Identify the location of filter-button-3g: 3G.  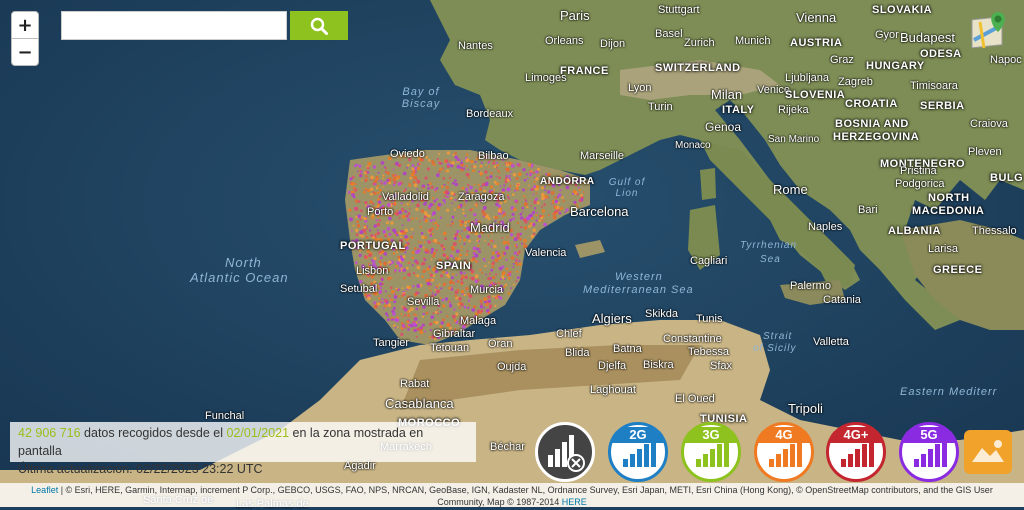
(711, 452).